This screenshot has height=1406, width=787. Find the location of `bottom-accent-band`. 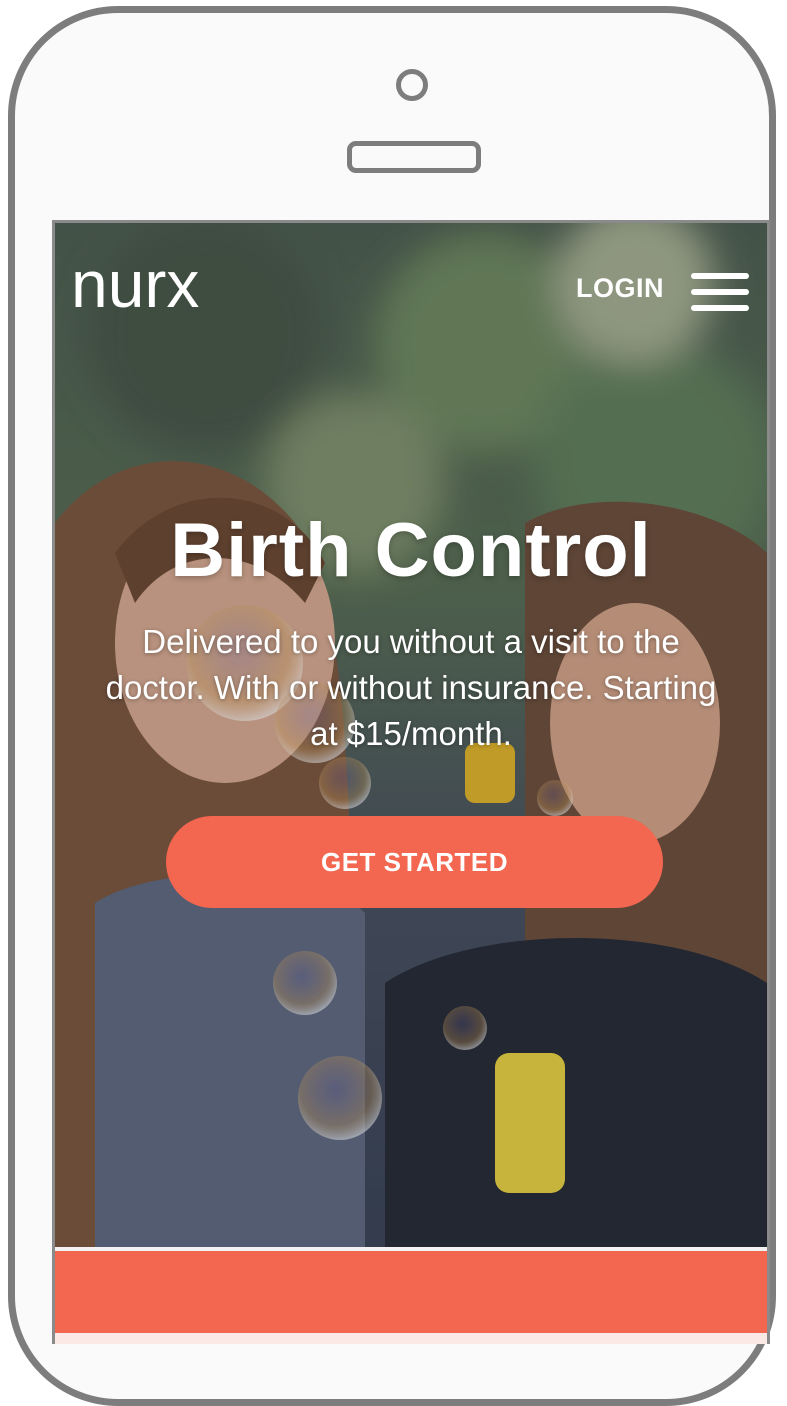

bottom-accent-band is located at coordinates (411, 1292).